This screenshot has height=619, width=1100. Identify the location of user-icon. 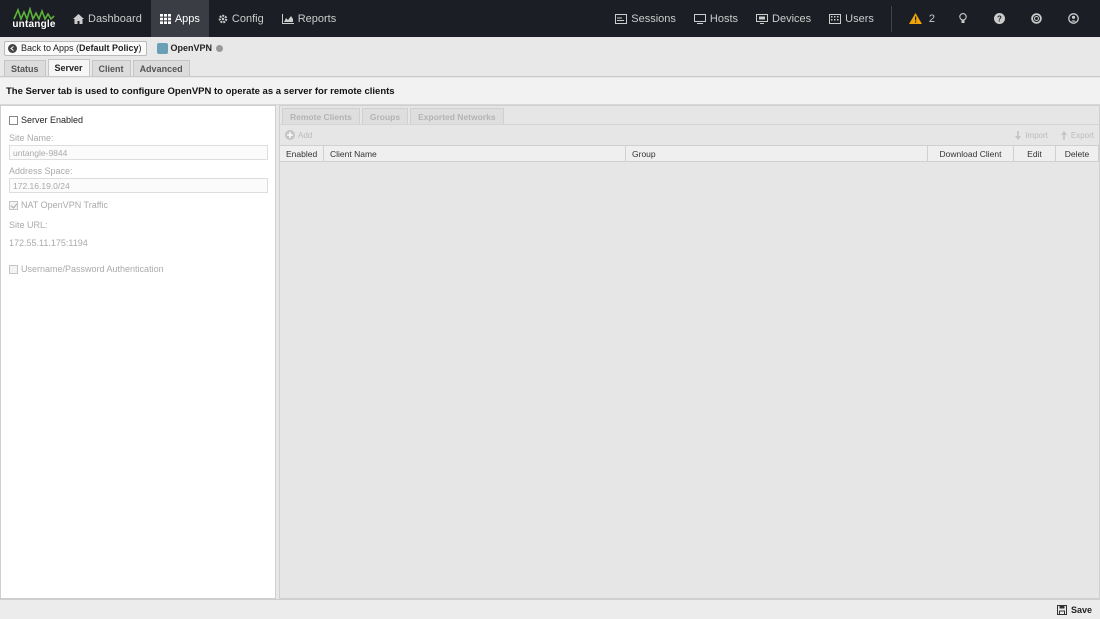
(1073, 18).